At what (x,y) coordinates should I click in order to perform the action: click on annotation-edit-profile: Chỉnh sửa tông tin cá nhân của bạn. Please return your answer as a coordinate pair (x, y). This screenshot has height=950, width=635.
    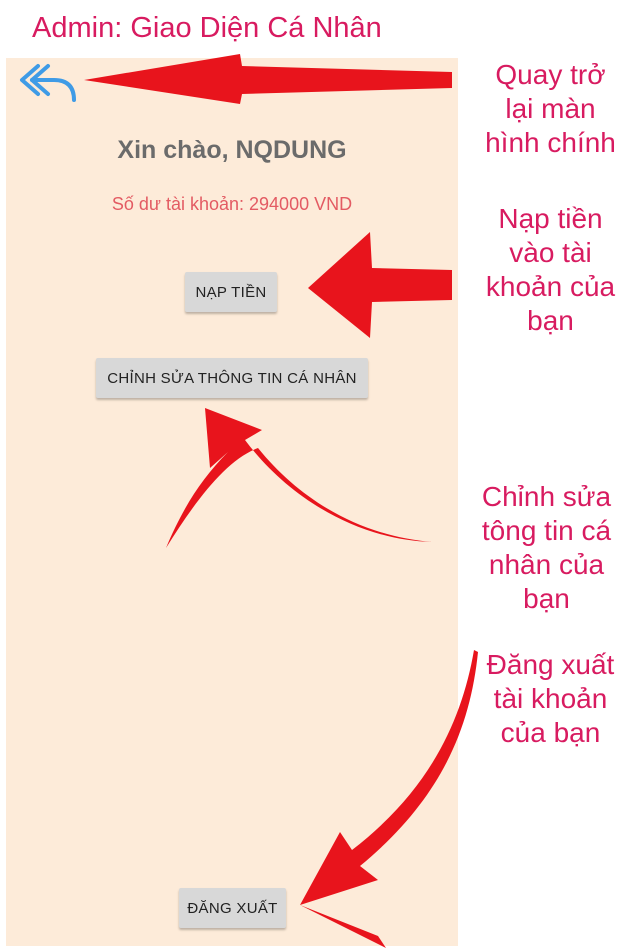
    Looking at the image, I should click on (546, 547).